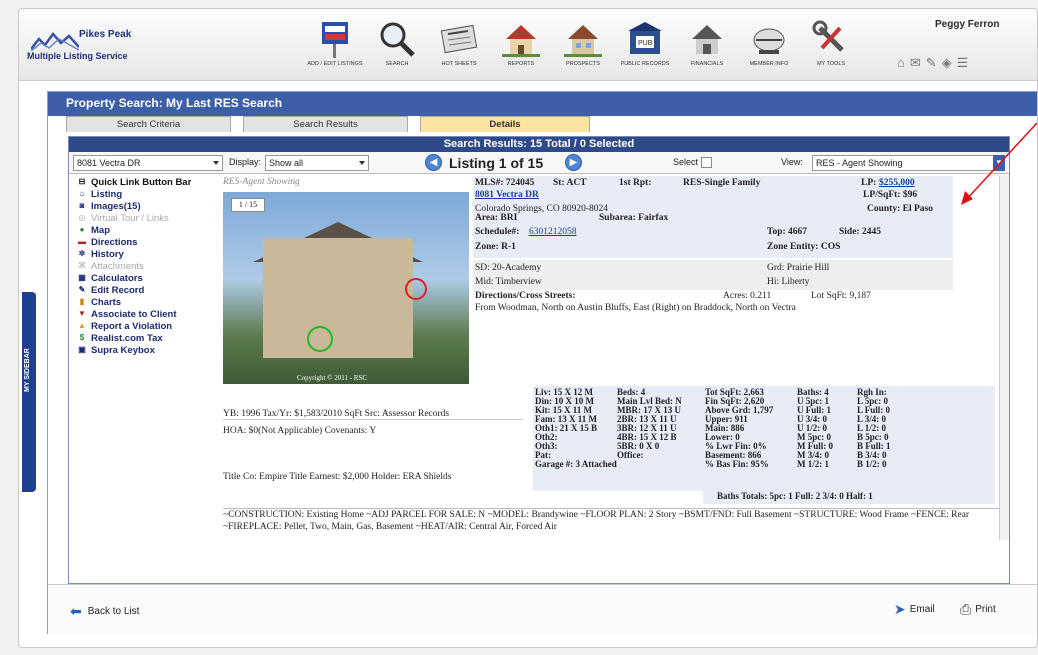 This screenshot has width=1038, height=655. Describe the element at coordinates (146, 194) in the screenshot. I see `link-listing: ⌂ Listing` at that location.